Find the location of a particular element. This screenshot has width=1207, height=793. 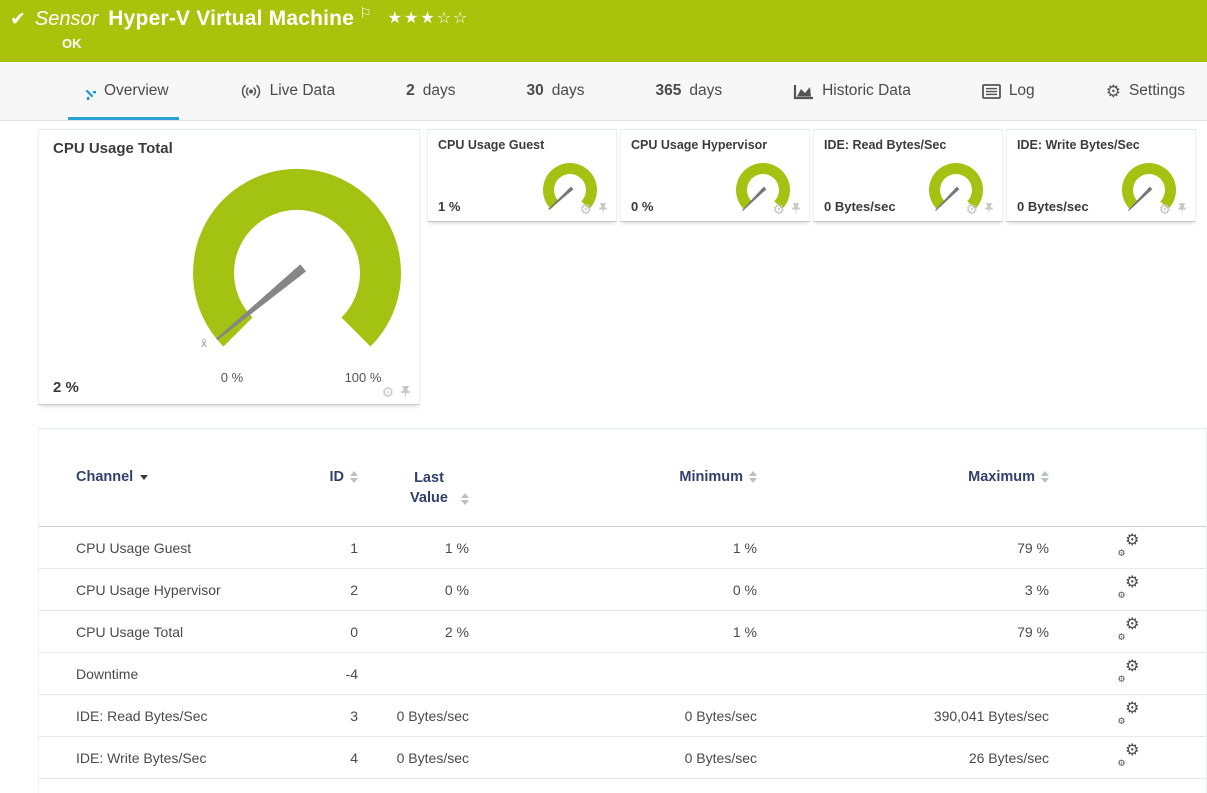

average-marker: x̄ is located at coordinates (204, 343).